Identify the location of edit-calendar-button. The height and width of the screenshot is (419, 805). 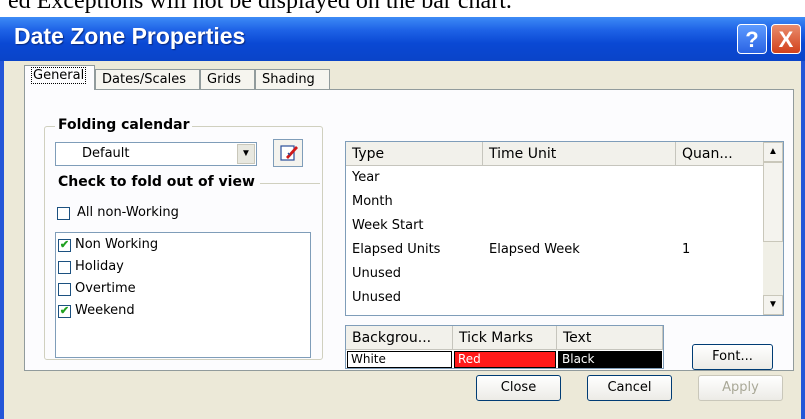
(288, 153).